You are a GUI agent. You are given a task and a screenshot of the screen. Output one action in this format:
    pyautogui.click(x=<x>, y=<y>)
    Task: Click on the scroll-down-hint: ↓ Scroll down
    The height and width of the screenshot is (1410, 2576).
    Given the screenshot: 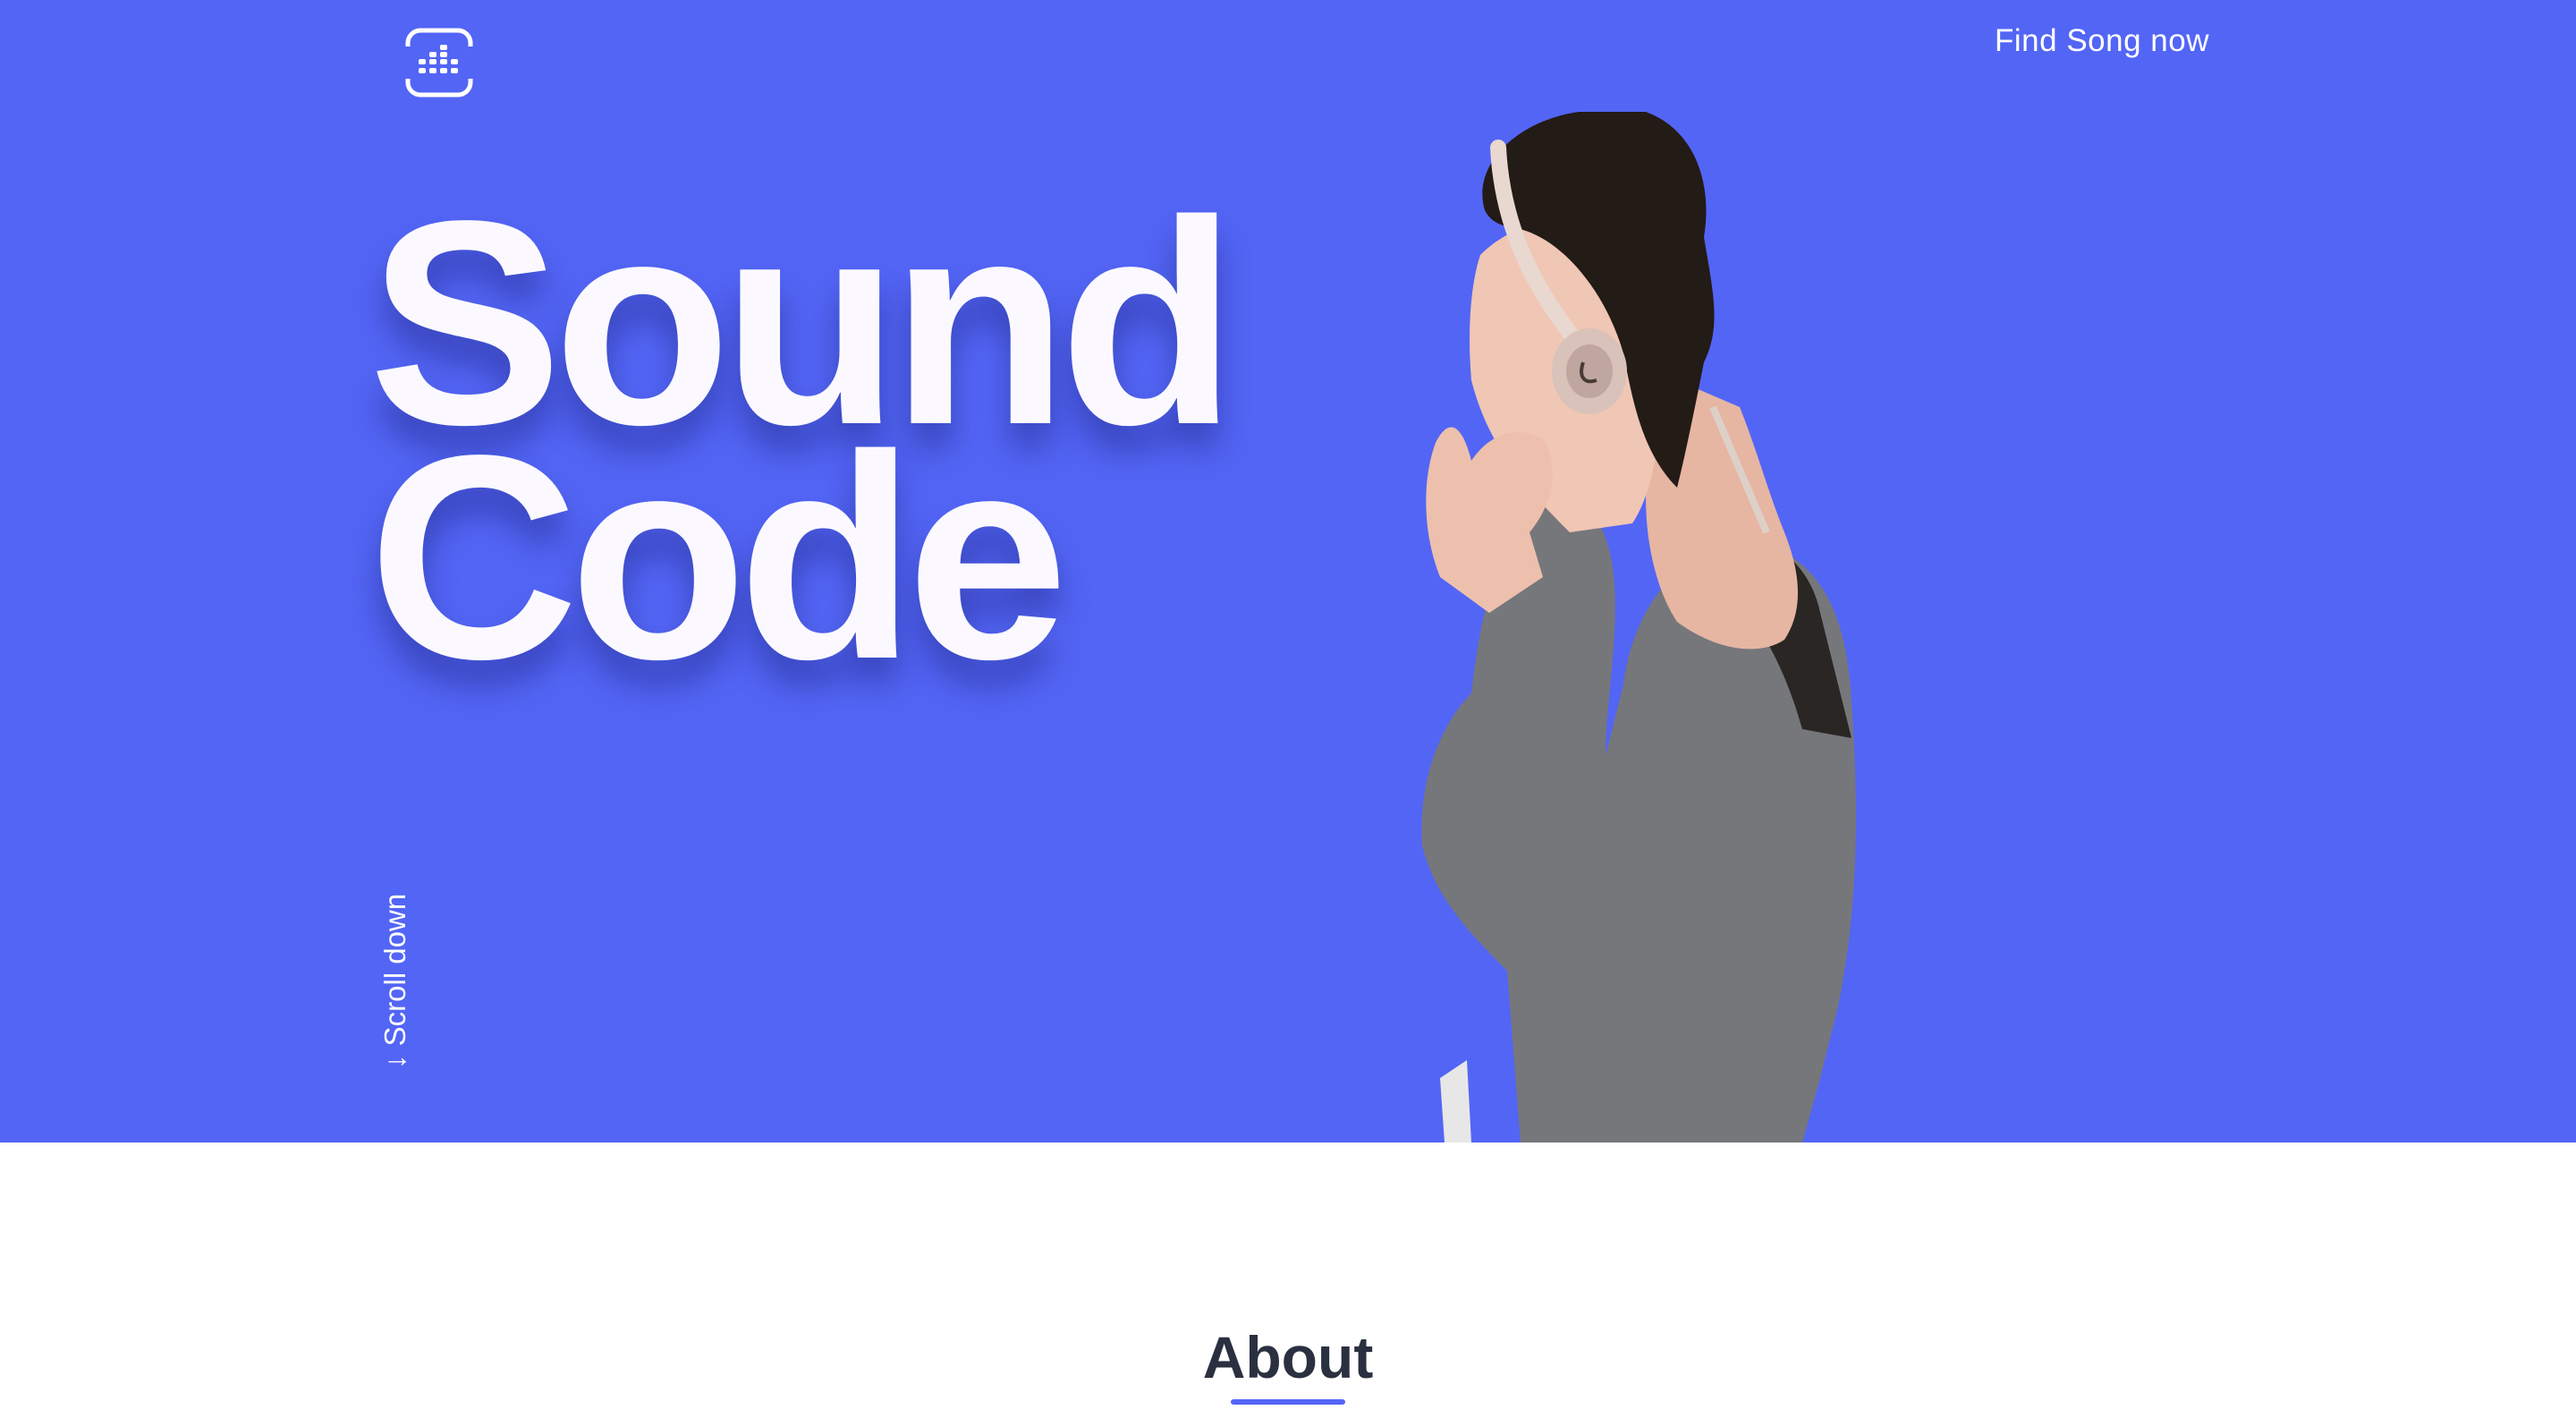 What is the action you would take?
    pyautogui.click(x=395, y=982)
    